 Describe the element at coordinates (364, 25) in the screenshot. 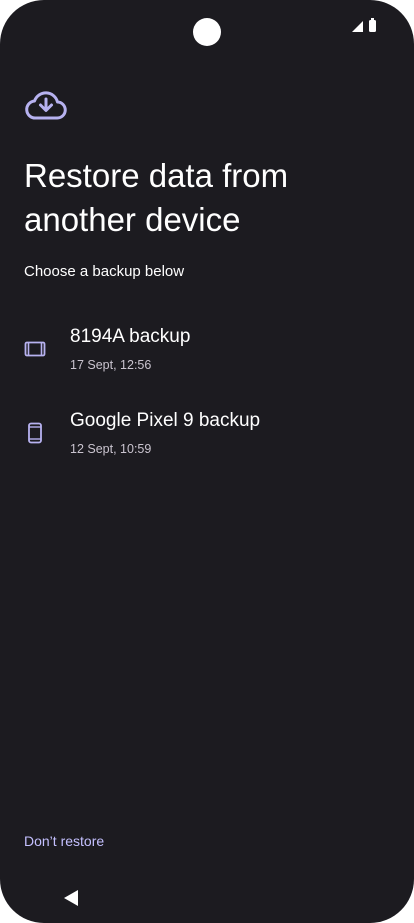

I see `status-bar-icons` at that location.